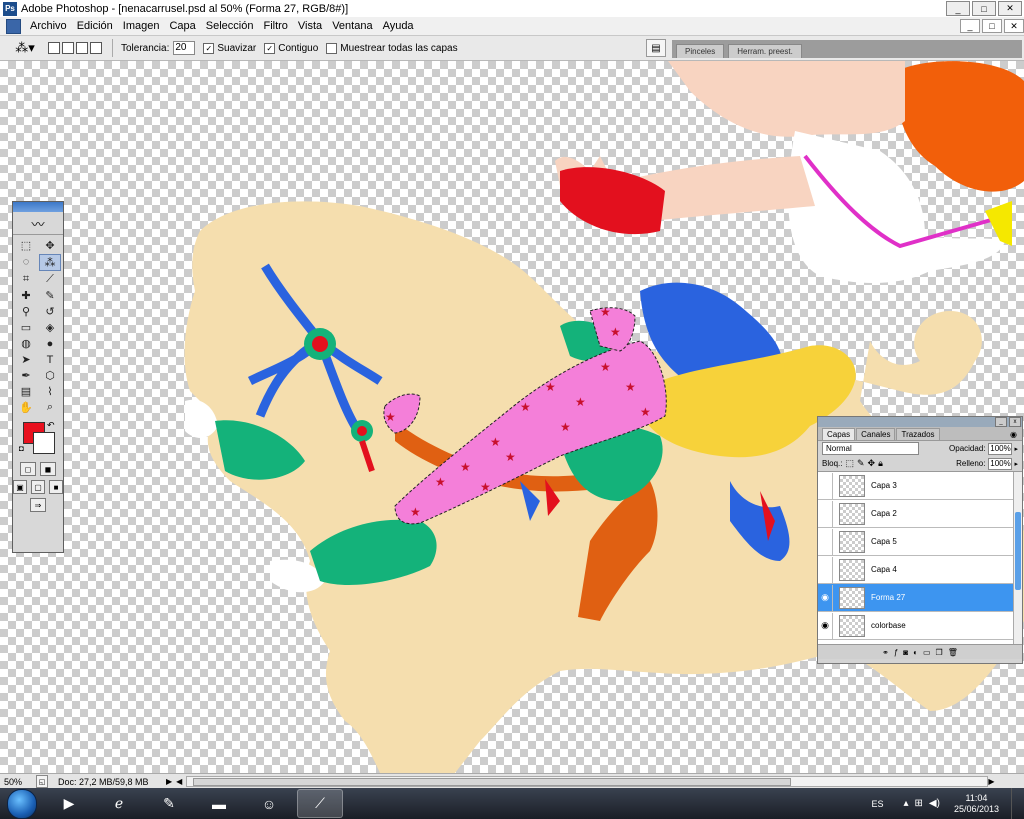  Describe the element at coordinates (920, 598) in the screenshot. I see `layer-row-selected: Forma 27` at that location.